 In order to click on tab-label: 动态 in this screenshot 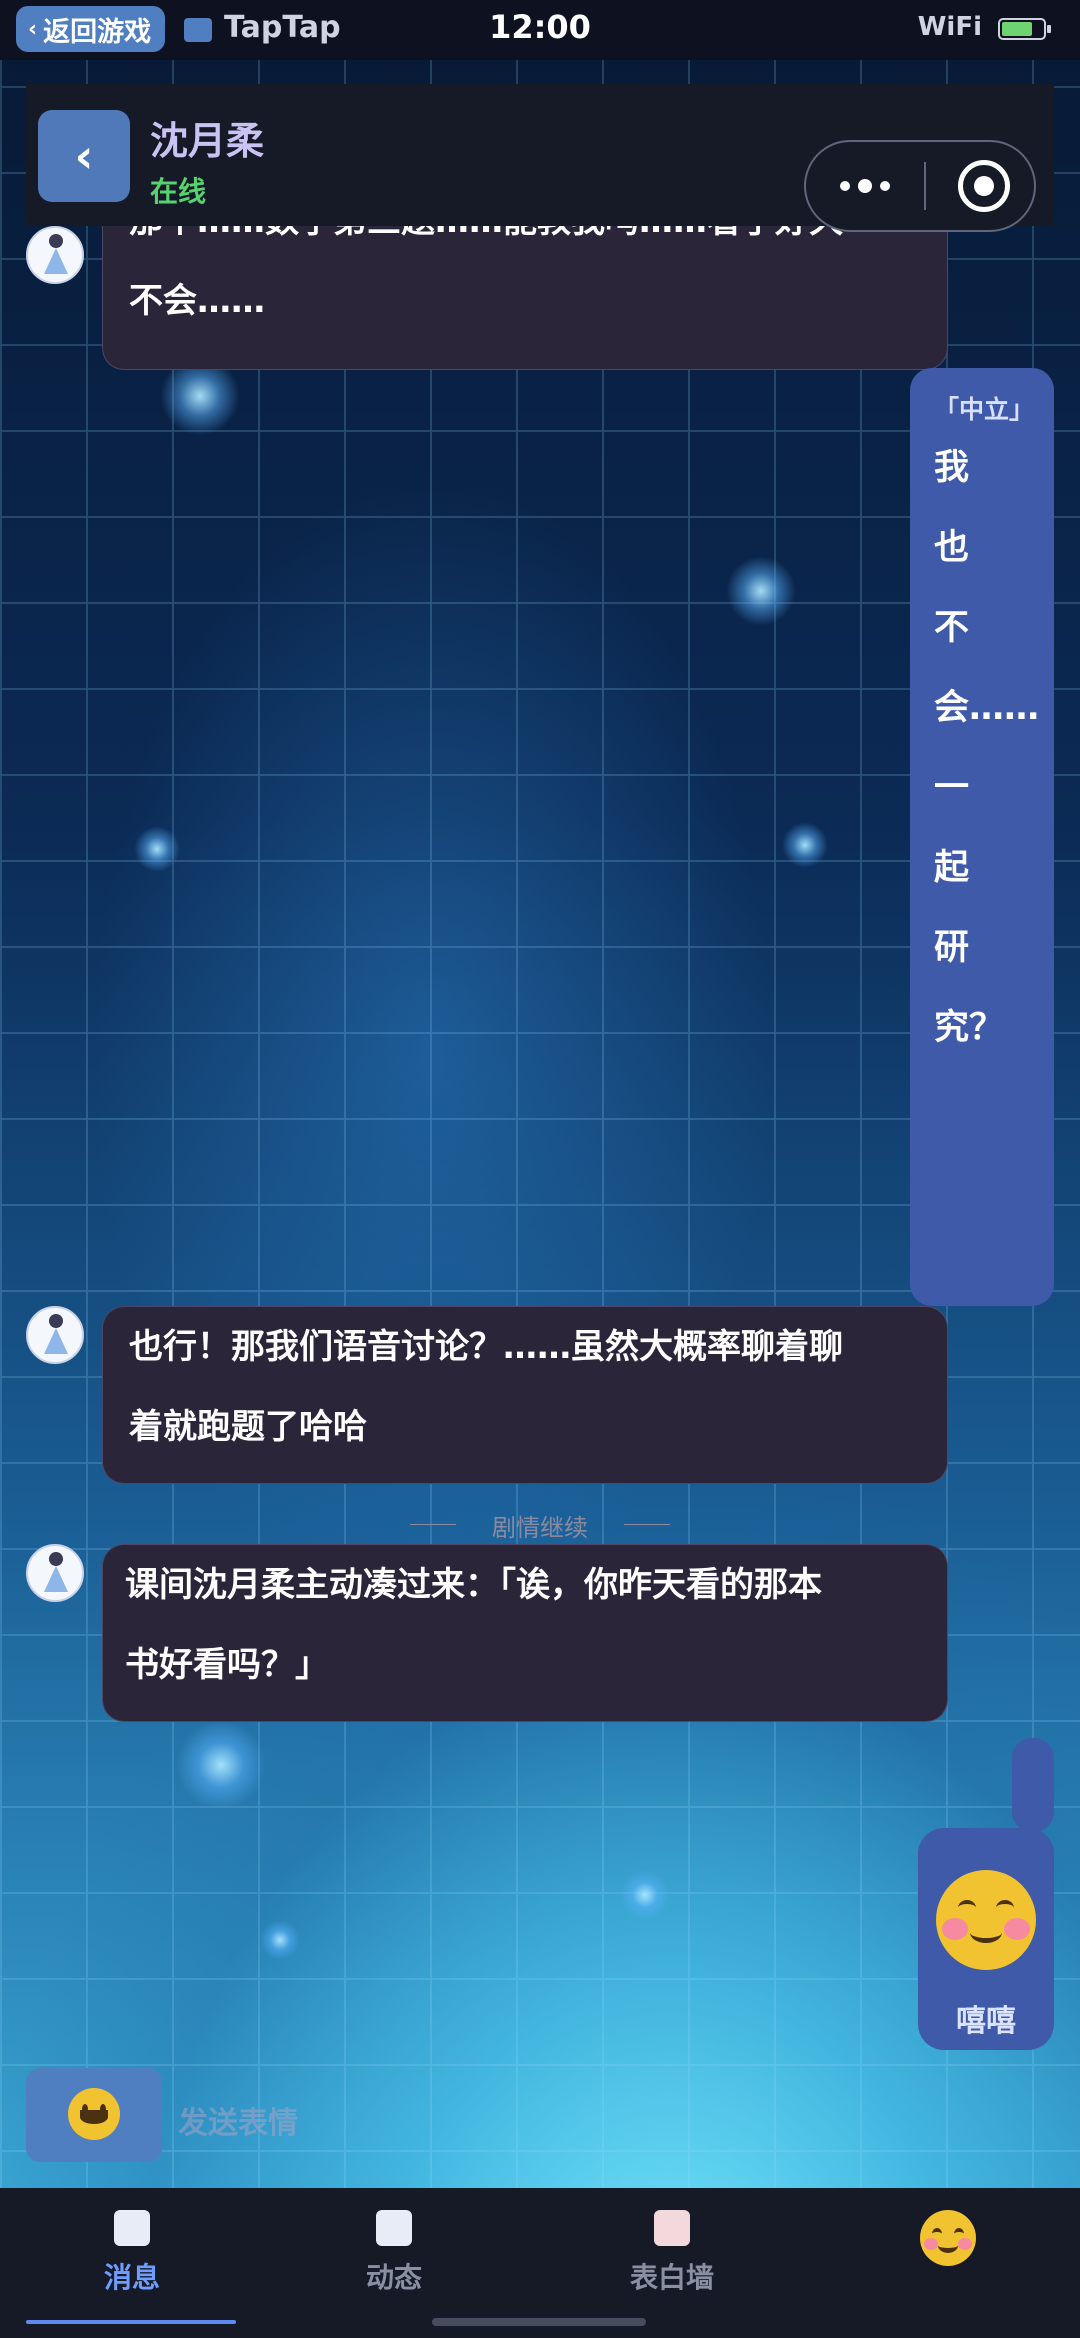, I will do `click(393, 2277)`.